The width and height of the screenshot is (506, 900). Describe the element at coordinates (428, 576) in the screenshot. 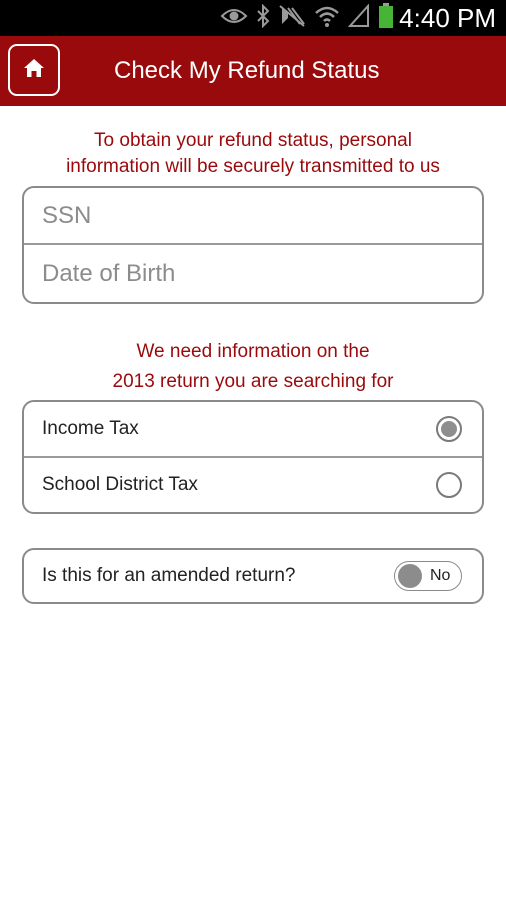

I see `amended-return-toggle: No` at that location.